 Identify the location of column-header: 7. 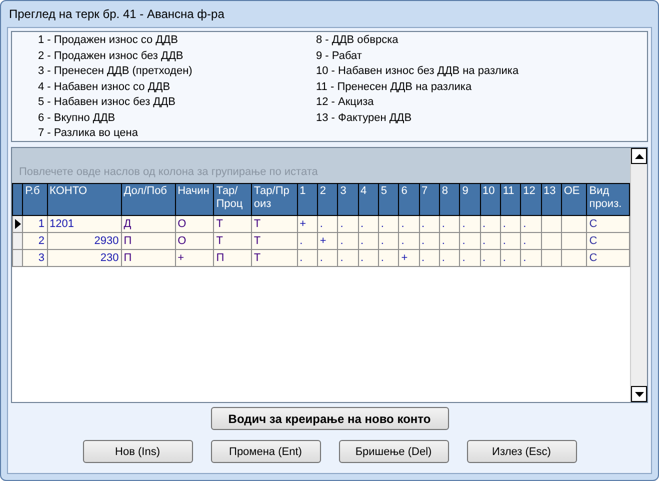
(429, 200).